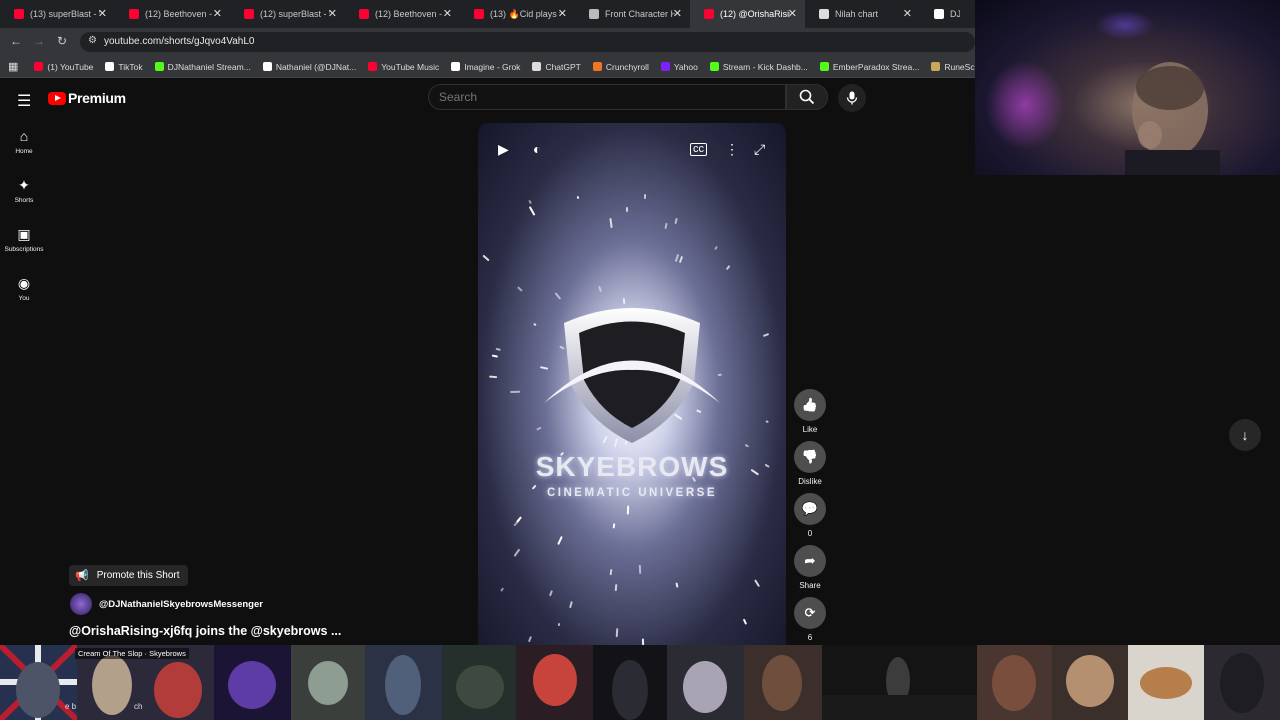 This screenshot has height=720, width=1280. I want to click on browser-tab: (12) superBlast - W ✕, so click(287, 14).